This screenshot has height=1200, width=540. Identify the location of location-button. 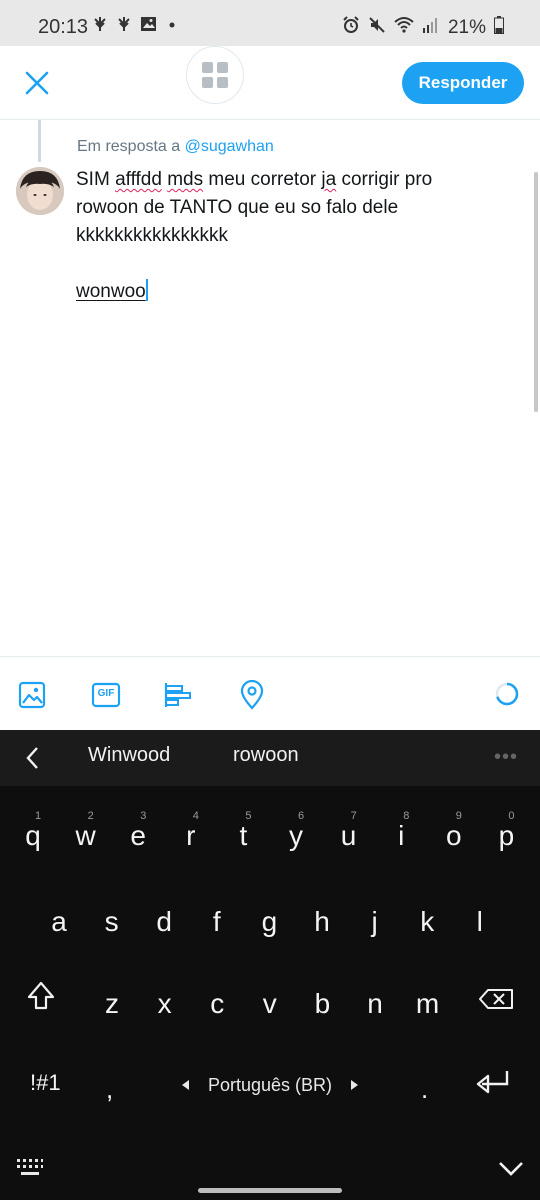
(252, 695).